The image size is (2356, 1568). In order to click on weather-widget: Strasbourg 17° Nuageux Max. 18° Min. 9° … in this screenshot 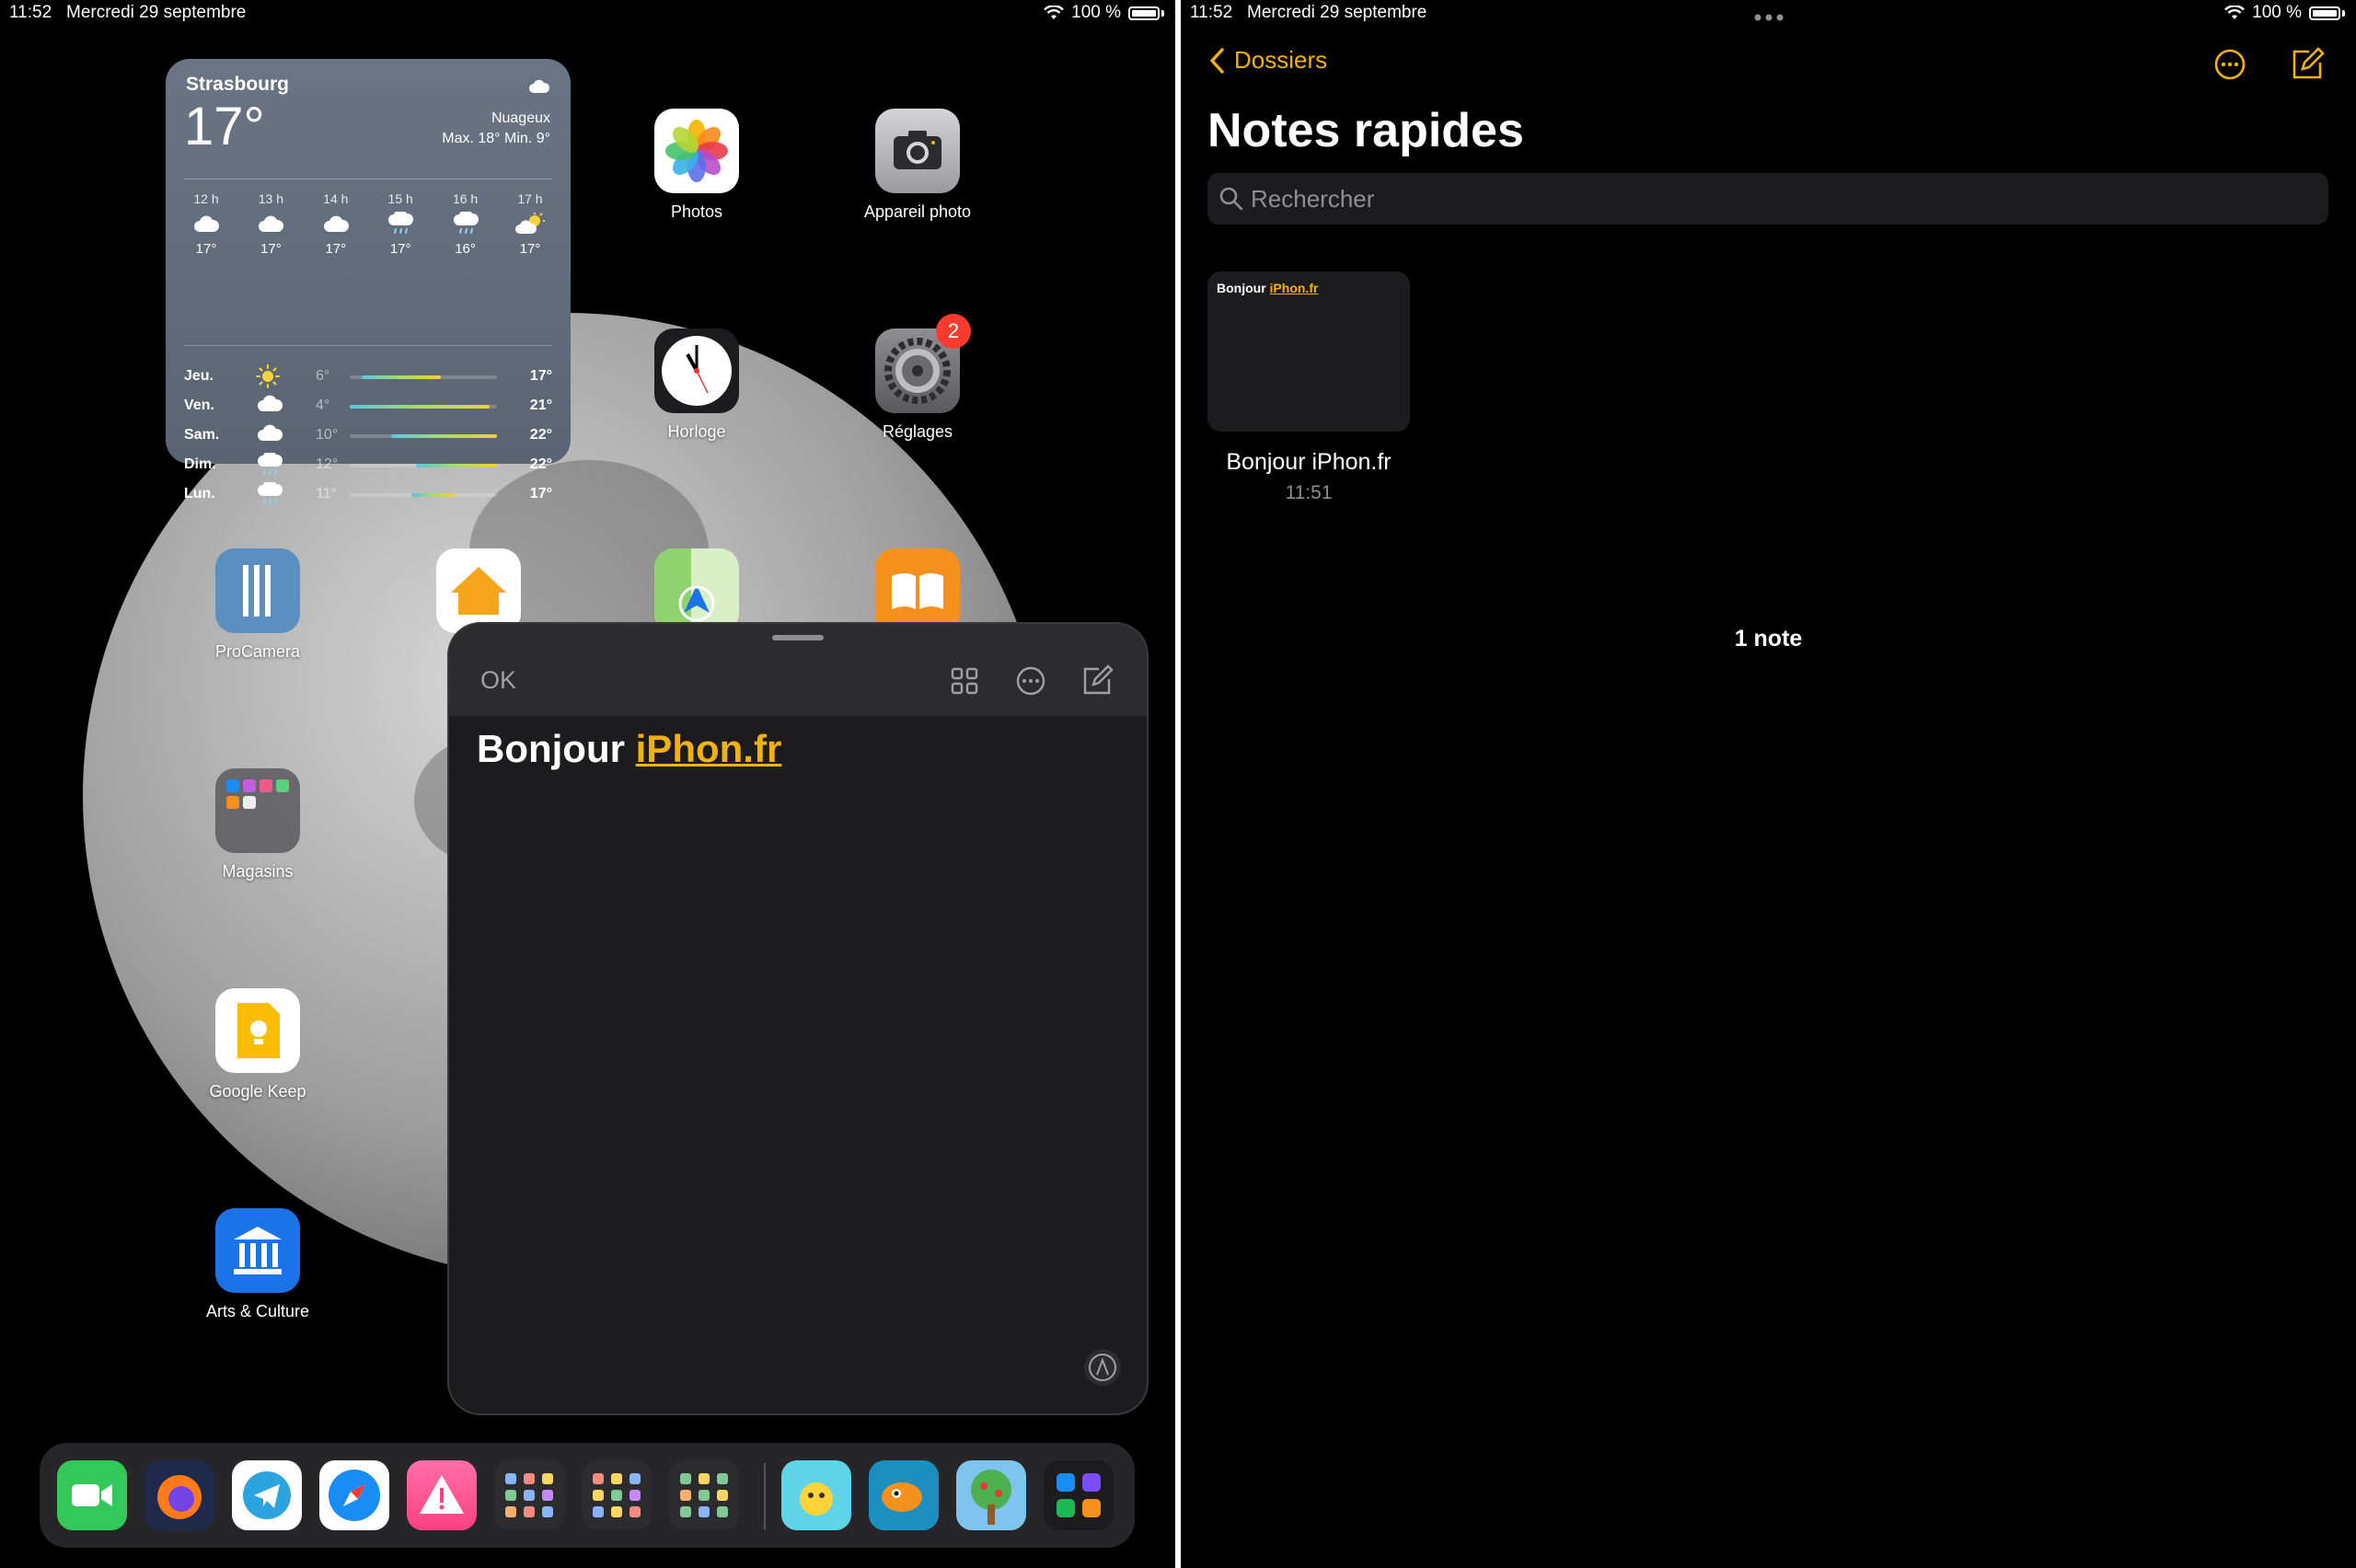, I will do `click(368, 281)`.